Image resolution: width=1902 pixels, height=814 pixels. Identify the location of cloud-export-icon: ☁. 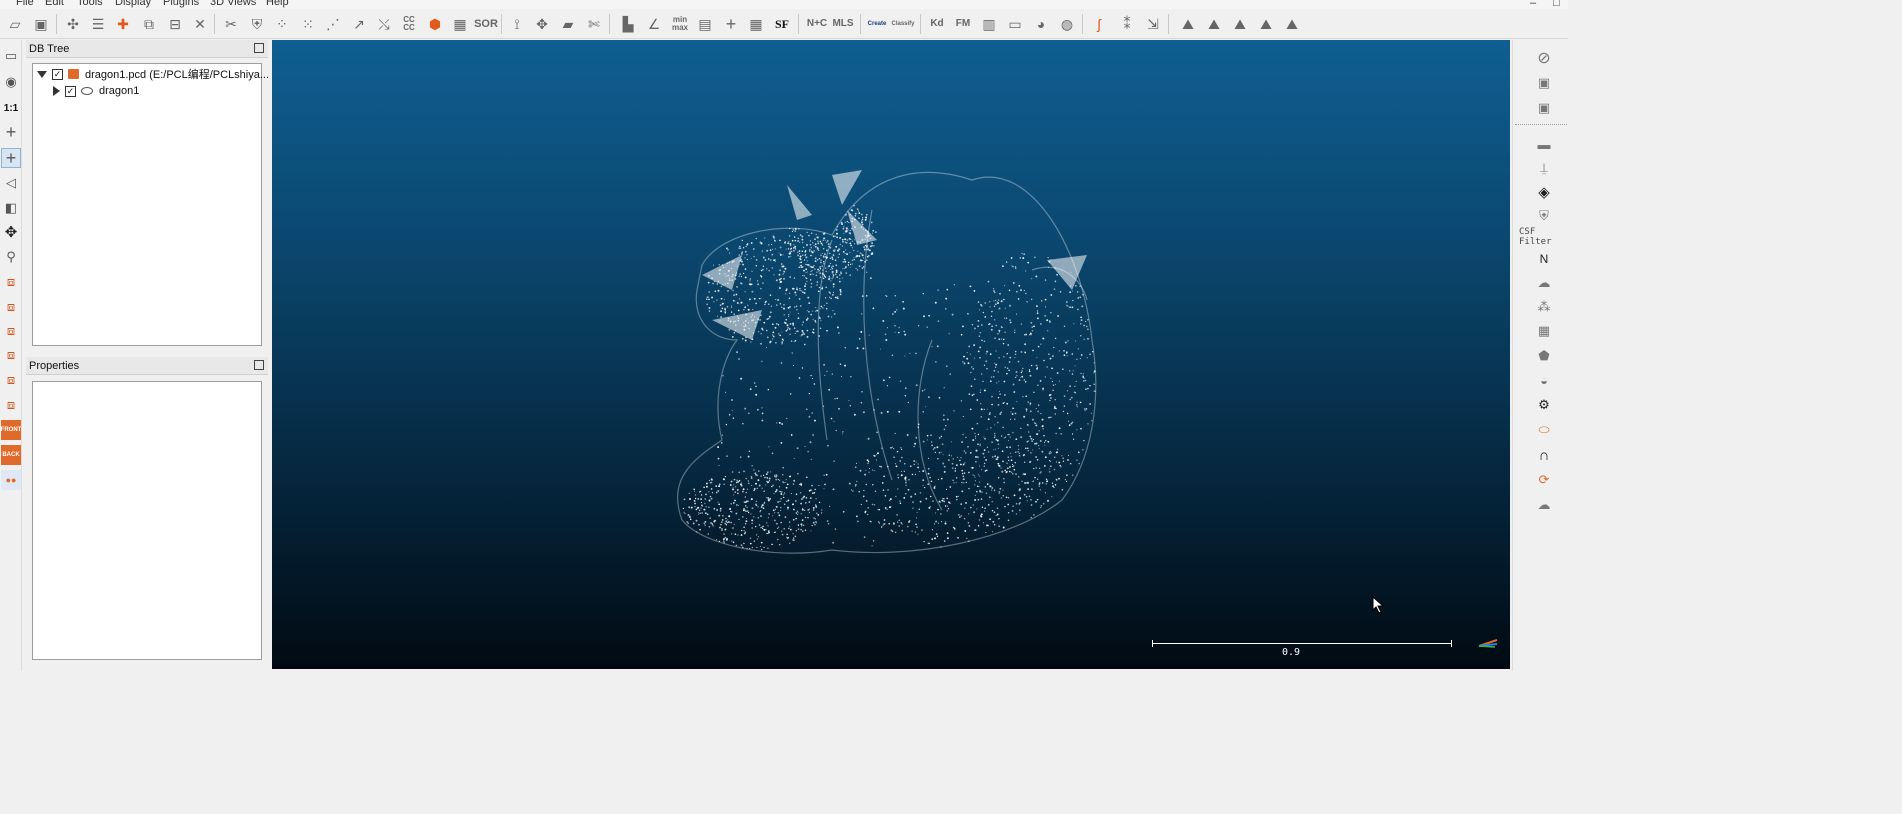
(1544, 505).